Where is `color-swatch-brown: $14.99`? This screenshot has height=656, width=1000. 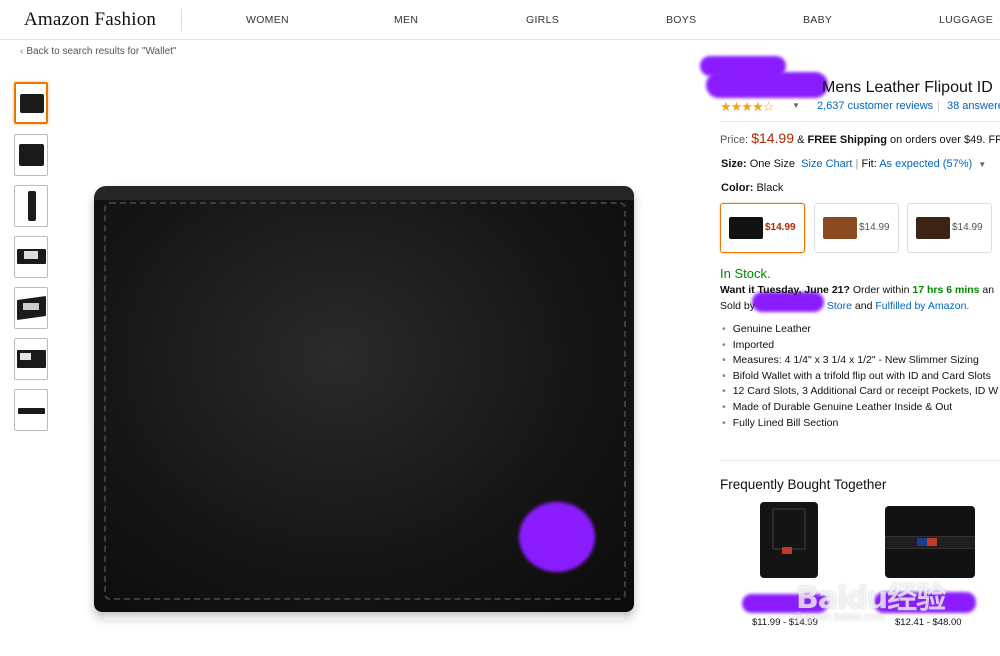 color-swatch-brown: $14.99 is located at coordinates (949, 228).